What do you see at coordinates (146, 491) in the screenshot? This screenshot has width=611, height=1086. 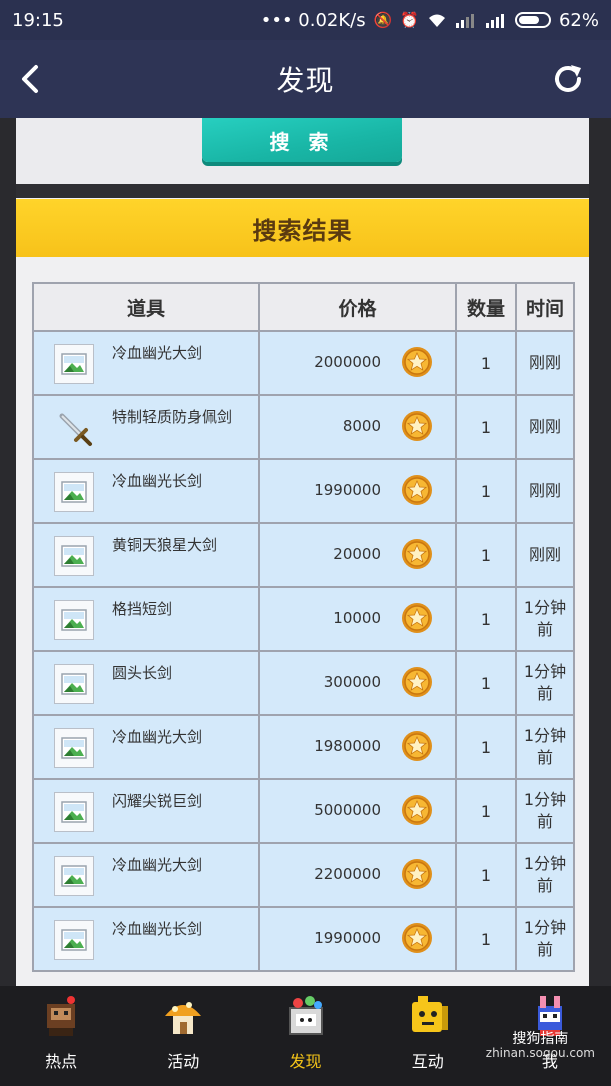 I see `item-cell: 冷血幽光长剑` at bounding box center [146, 491].